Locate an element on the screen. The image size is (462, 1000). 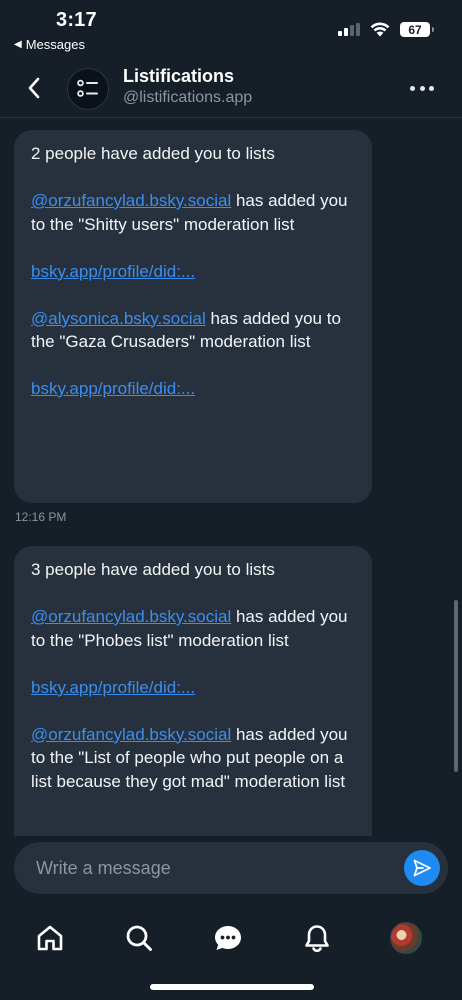
scrollbar is located at coordinates (456, 686).